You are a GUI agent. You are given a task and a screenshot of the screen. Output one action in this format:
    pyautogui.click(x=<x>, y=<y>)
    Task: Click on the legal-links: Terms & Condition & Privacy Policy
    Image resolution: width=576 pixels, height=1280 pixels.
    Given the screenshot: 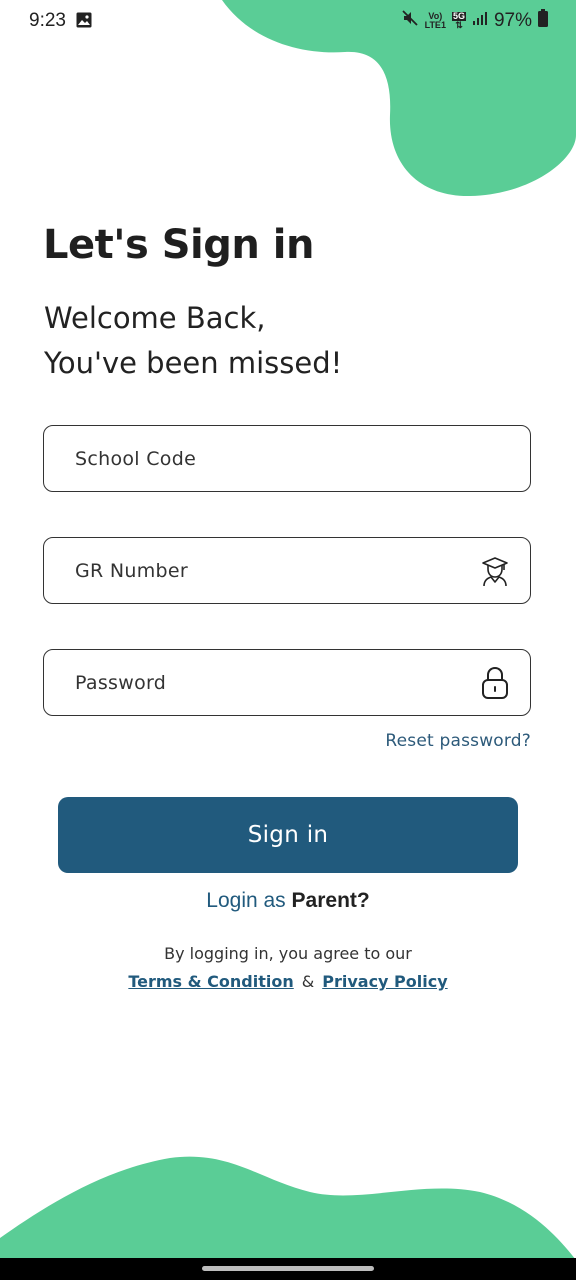 What is the action you would take?
    pyautogui.click(x=288, y=981)
    